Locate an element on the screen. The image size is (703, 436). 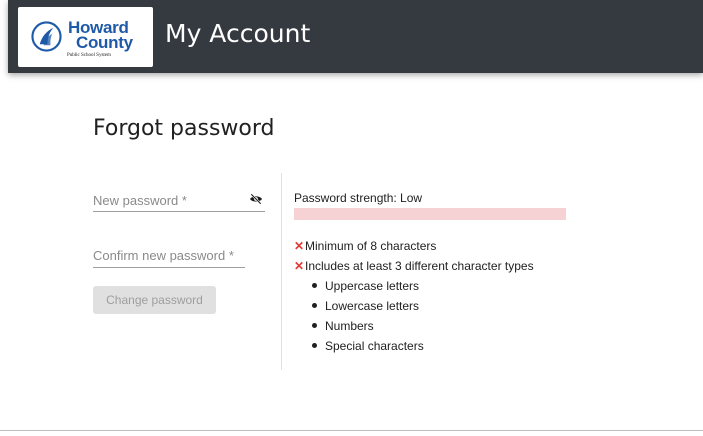
vertical-divider is located at coordinates (281, 271).